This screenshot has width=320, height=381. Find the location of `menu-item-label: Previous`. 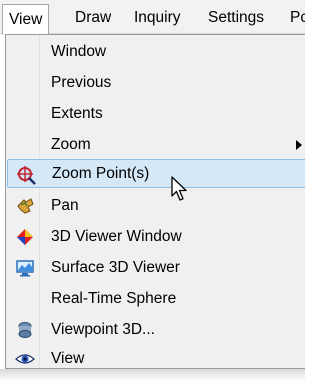

menu-item-label: Previous is located at coordinates (81, 82).